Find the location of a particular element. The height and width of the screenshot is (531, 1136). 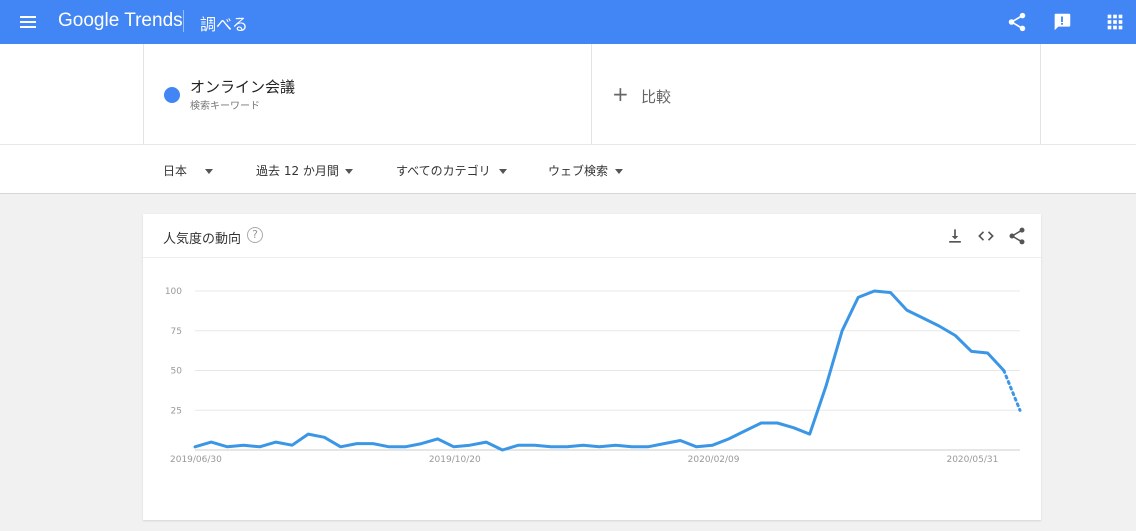

compare-button: + 比較 is located at coordinates (816, 94).